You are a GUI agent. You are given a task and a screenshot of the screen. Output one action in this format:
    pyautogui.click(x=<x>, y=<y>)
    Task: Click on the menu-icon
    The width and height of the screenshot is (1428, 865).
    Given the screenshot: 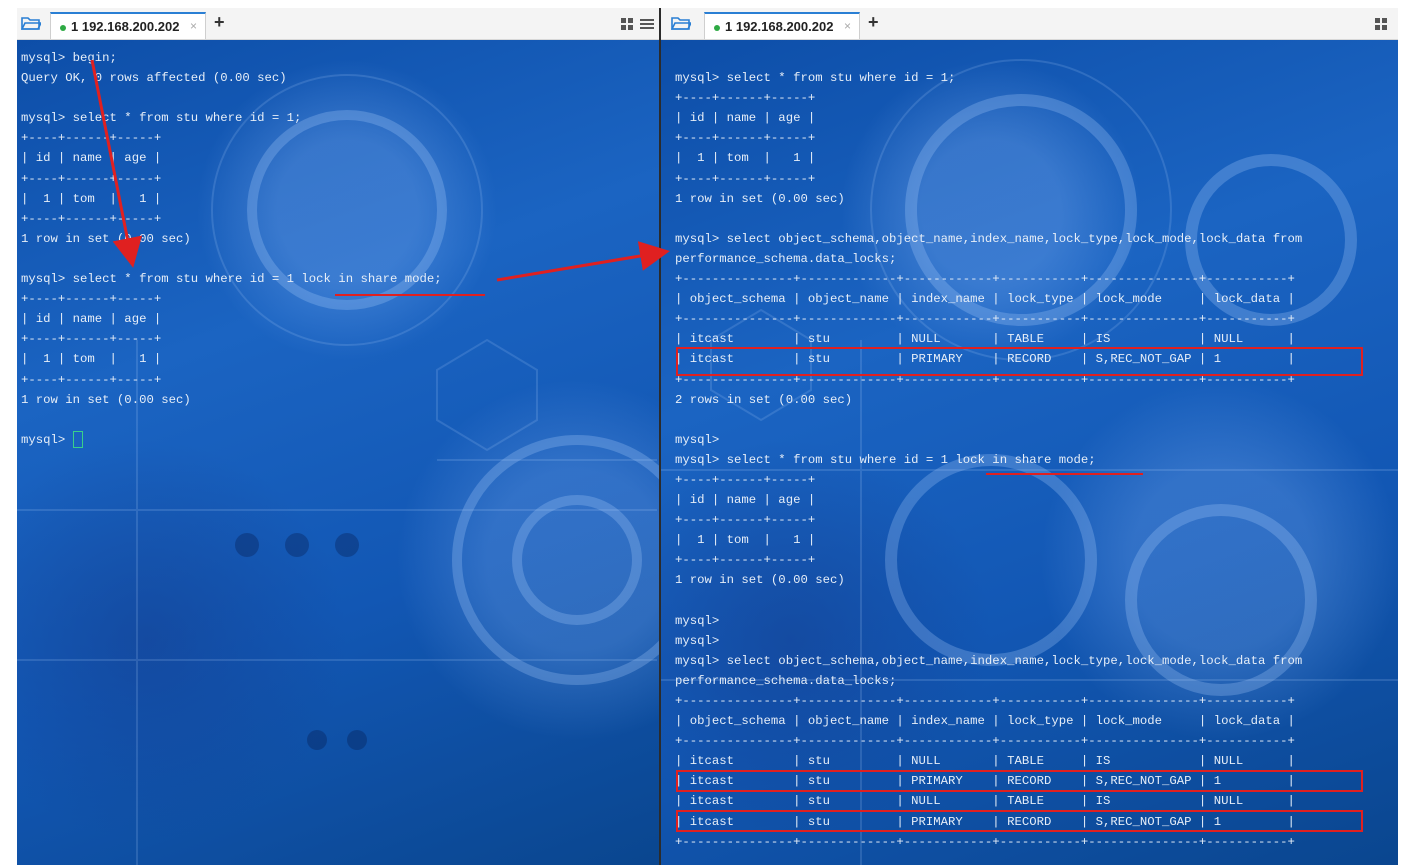 What is the action you would take?
    pyautogui.click(x=647, y=24)
    